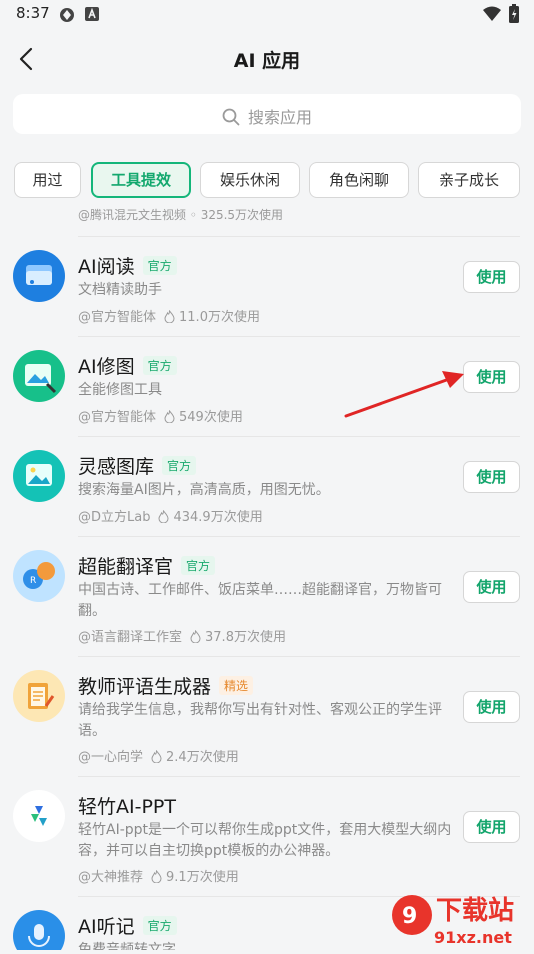 The height and width of the screenshot is (954, 534). Describe the element at coordinates (39, 816) in the screenshot. I see `bamboo-logo-icon` at that location.